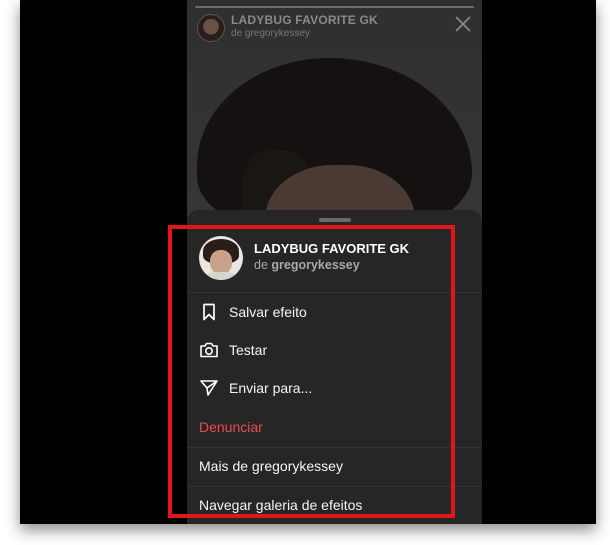 This screenshot has width=610, height=545. I want to click on effect-title: LADYBUG FAVORITE GK, so click(332, 248).